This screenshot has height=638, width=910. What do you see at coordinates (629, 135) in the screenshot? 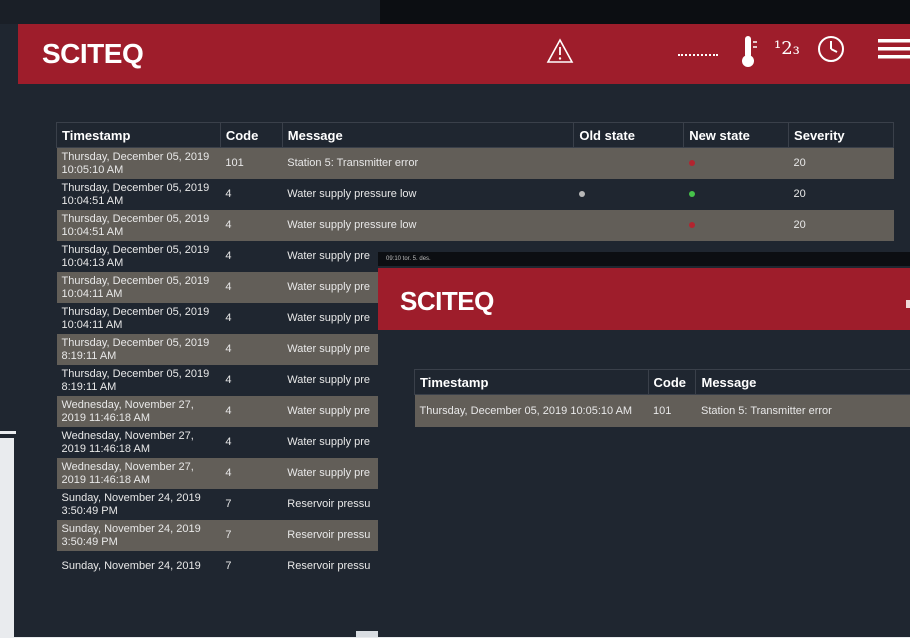
I see `column-header-old-state: Old state` at bounding box center [629, 135].